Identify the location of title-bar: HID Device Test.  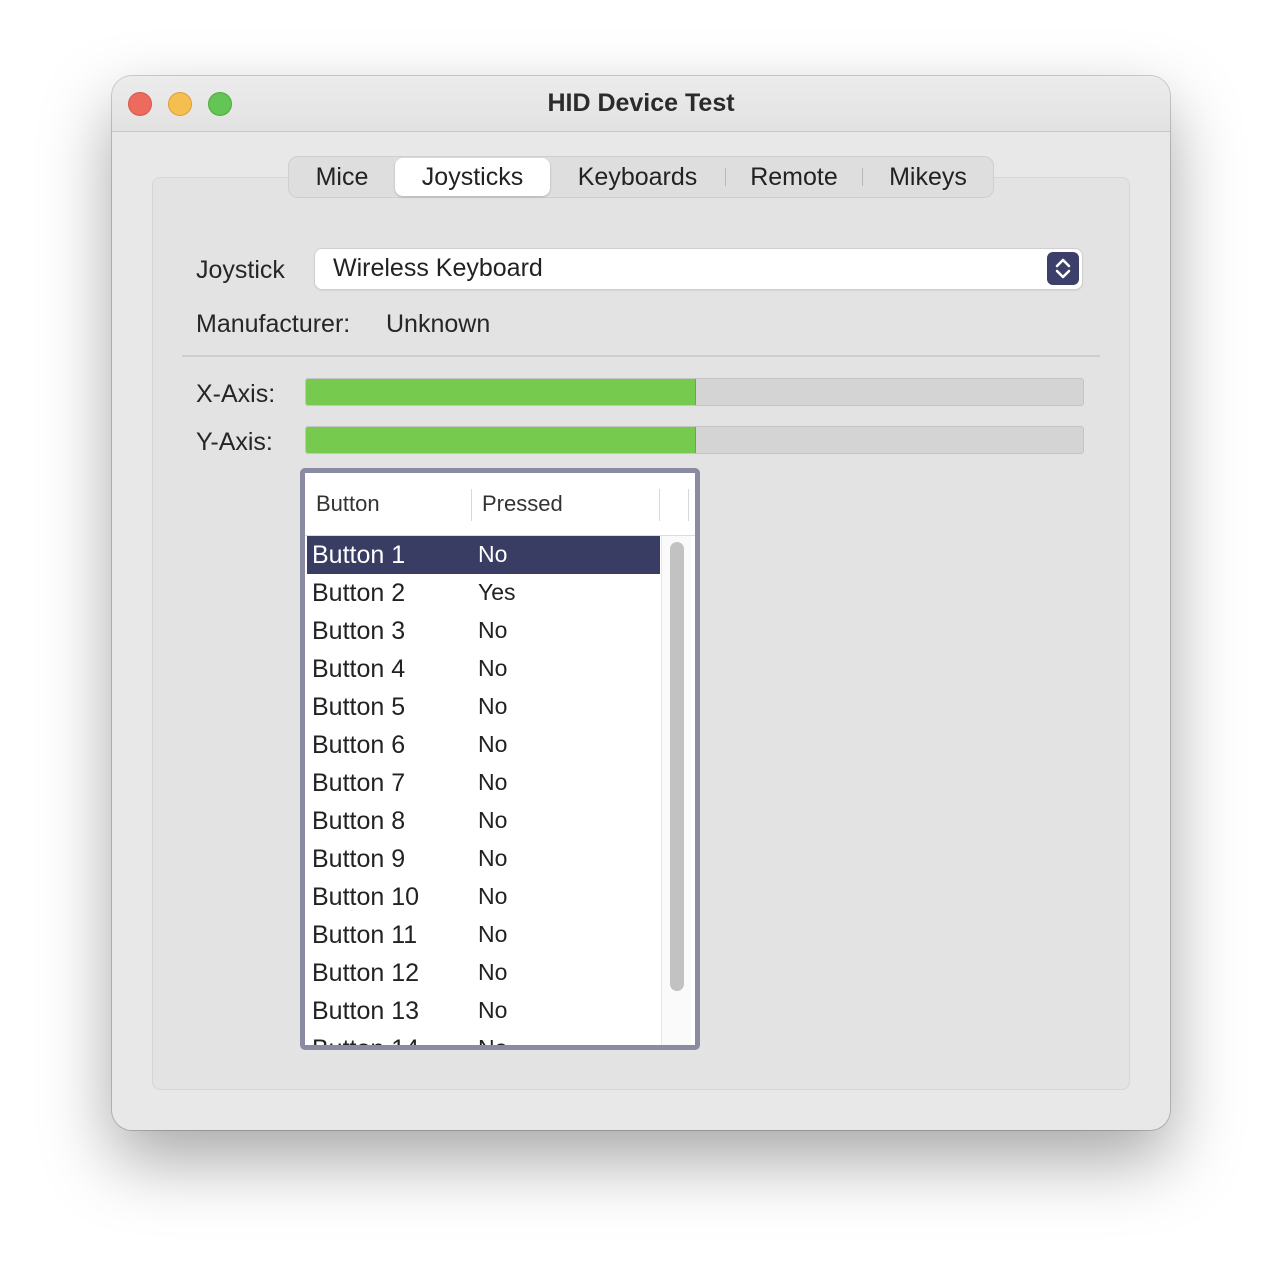
(641, 104).